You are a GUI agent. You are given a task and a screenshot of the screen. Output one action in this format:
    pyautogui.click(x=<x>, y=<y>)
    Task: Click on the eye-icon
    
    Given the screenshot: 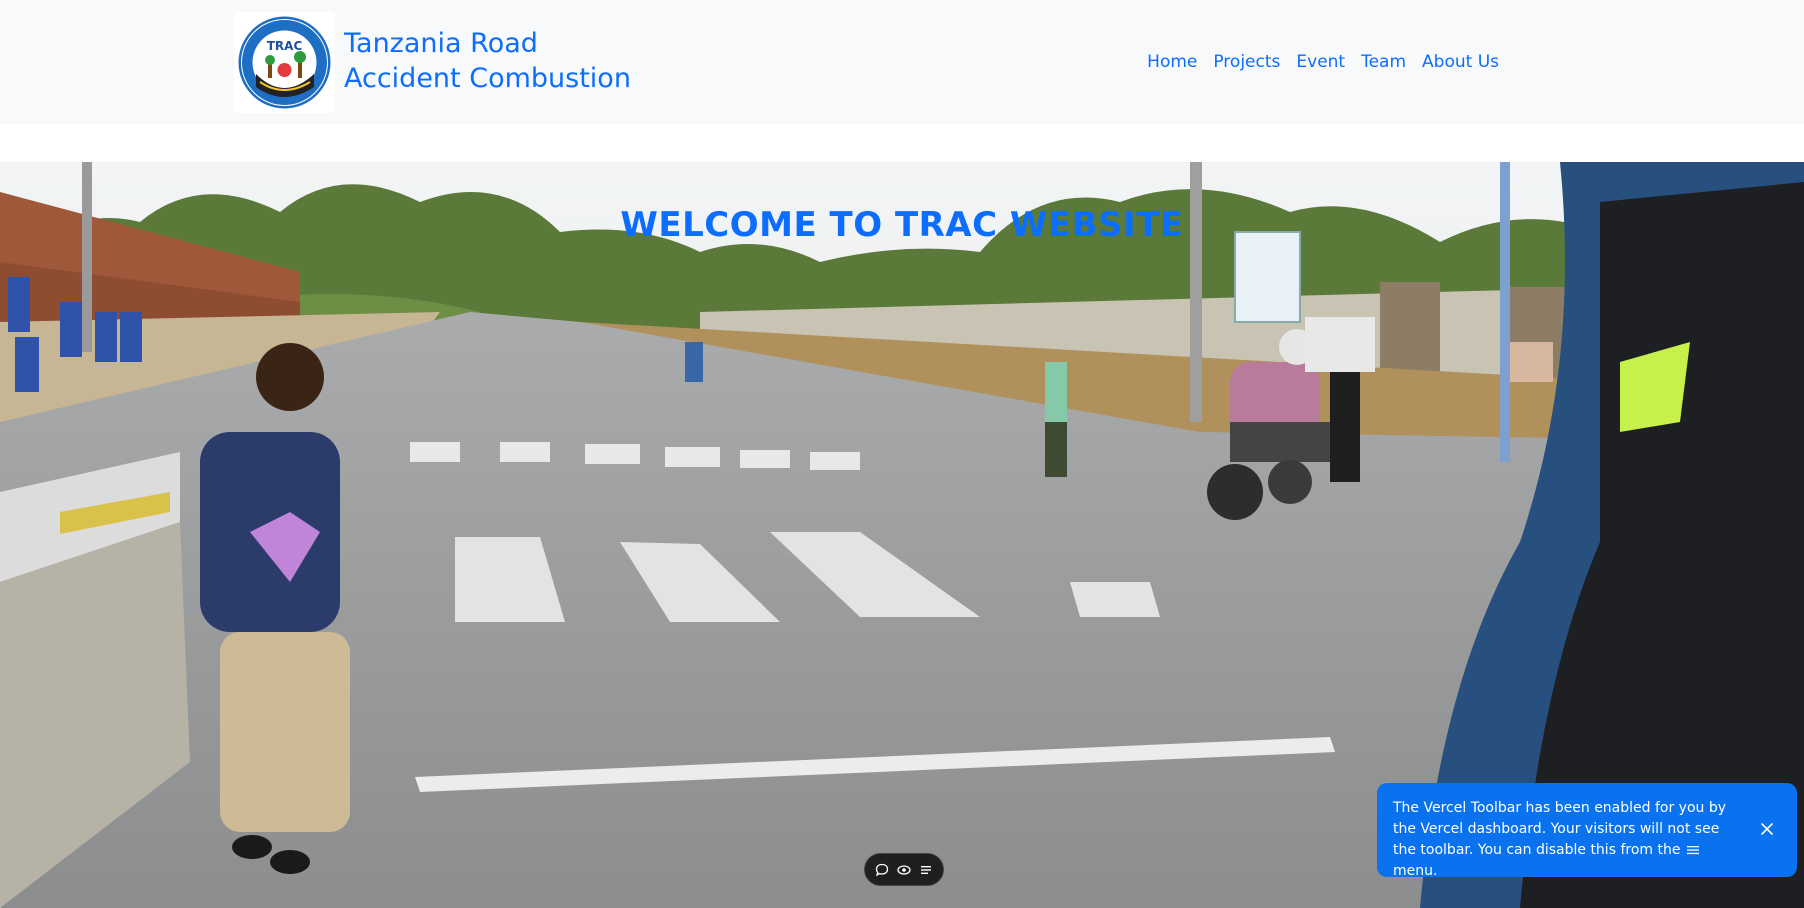 What is the action you would take?
    pyautogui.click(x=904, y=870)
    